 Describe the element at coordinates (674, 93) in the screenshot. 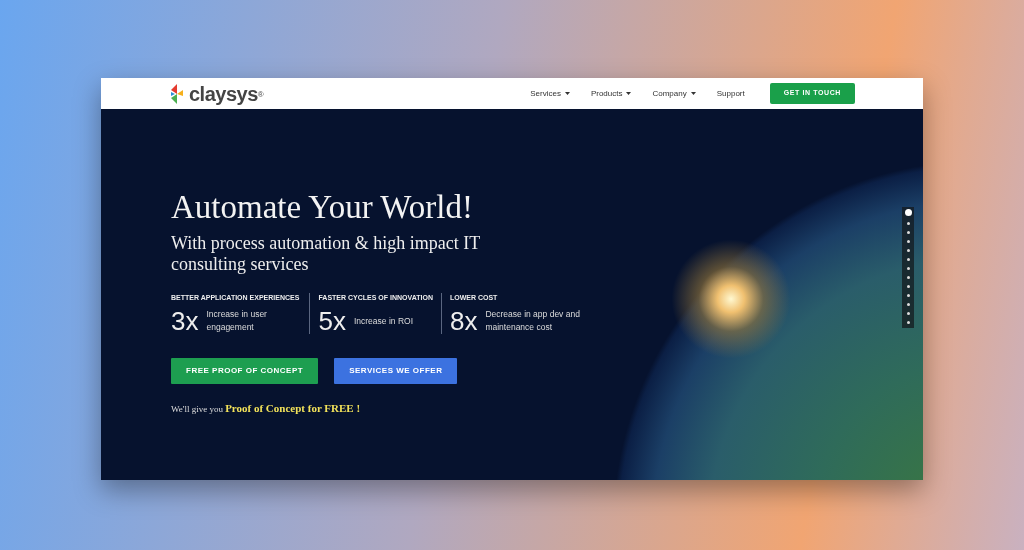

I see `nav-link: Company` at that location.